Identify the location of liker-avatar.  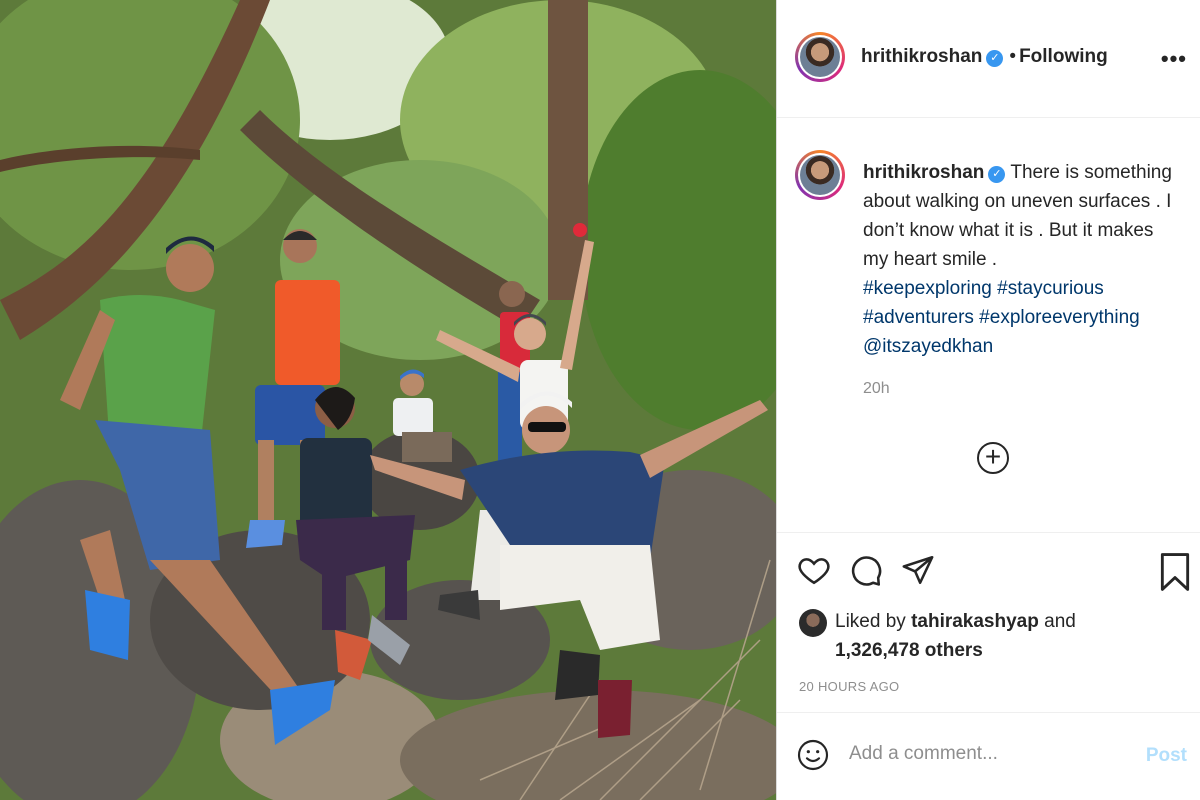
(813, 623).